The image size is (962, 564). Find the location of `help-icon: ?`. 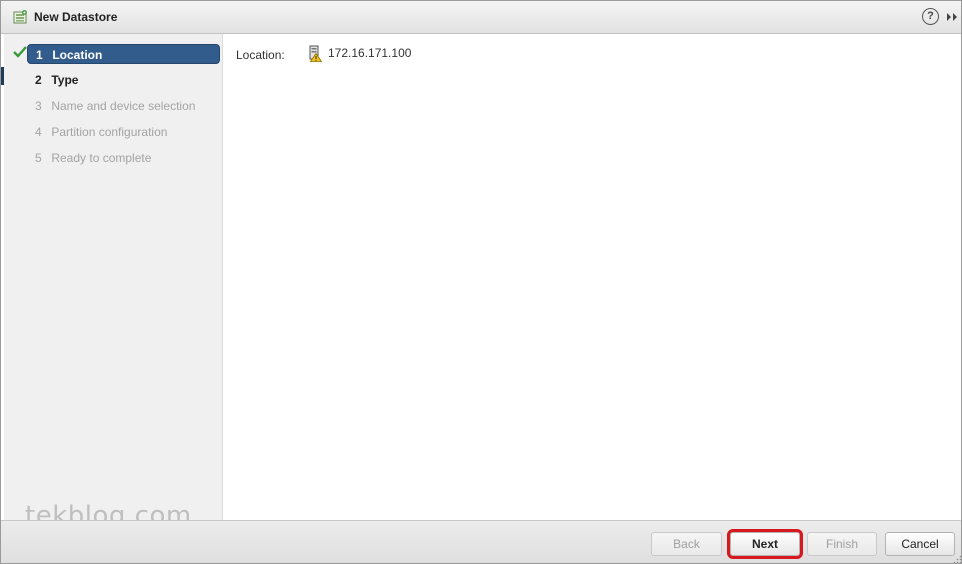

help-icon: ? is located at coordinates (930, 16).